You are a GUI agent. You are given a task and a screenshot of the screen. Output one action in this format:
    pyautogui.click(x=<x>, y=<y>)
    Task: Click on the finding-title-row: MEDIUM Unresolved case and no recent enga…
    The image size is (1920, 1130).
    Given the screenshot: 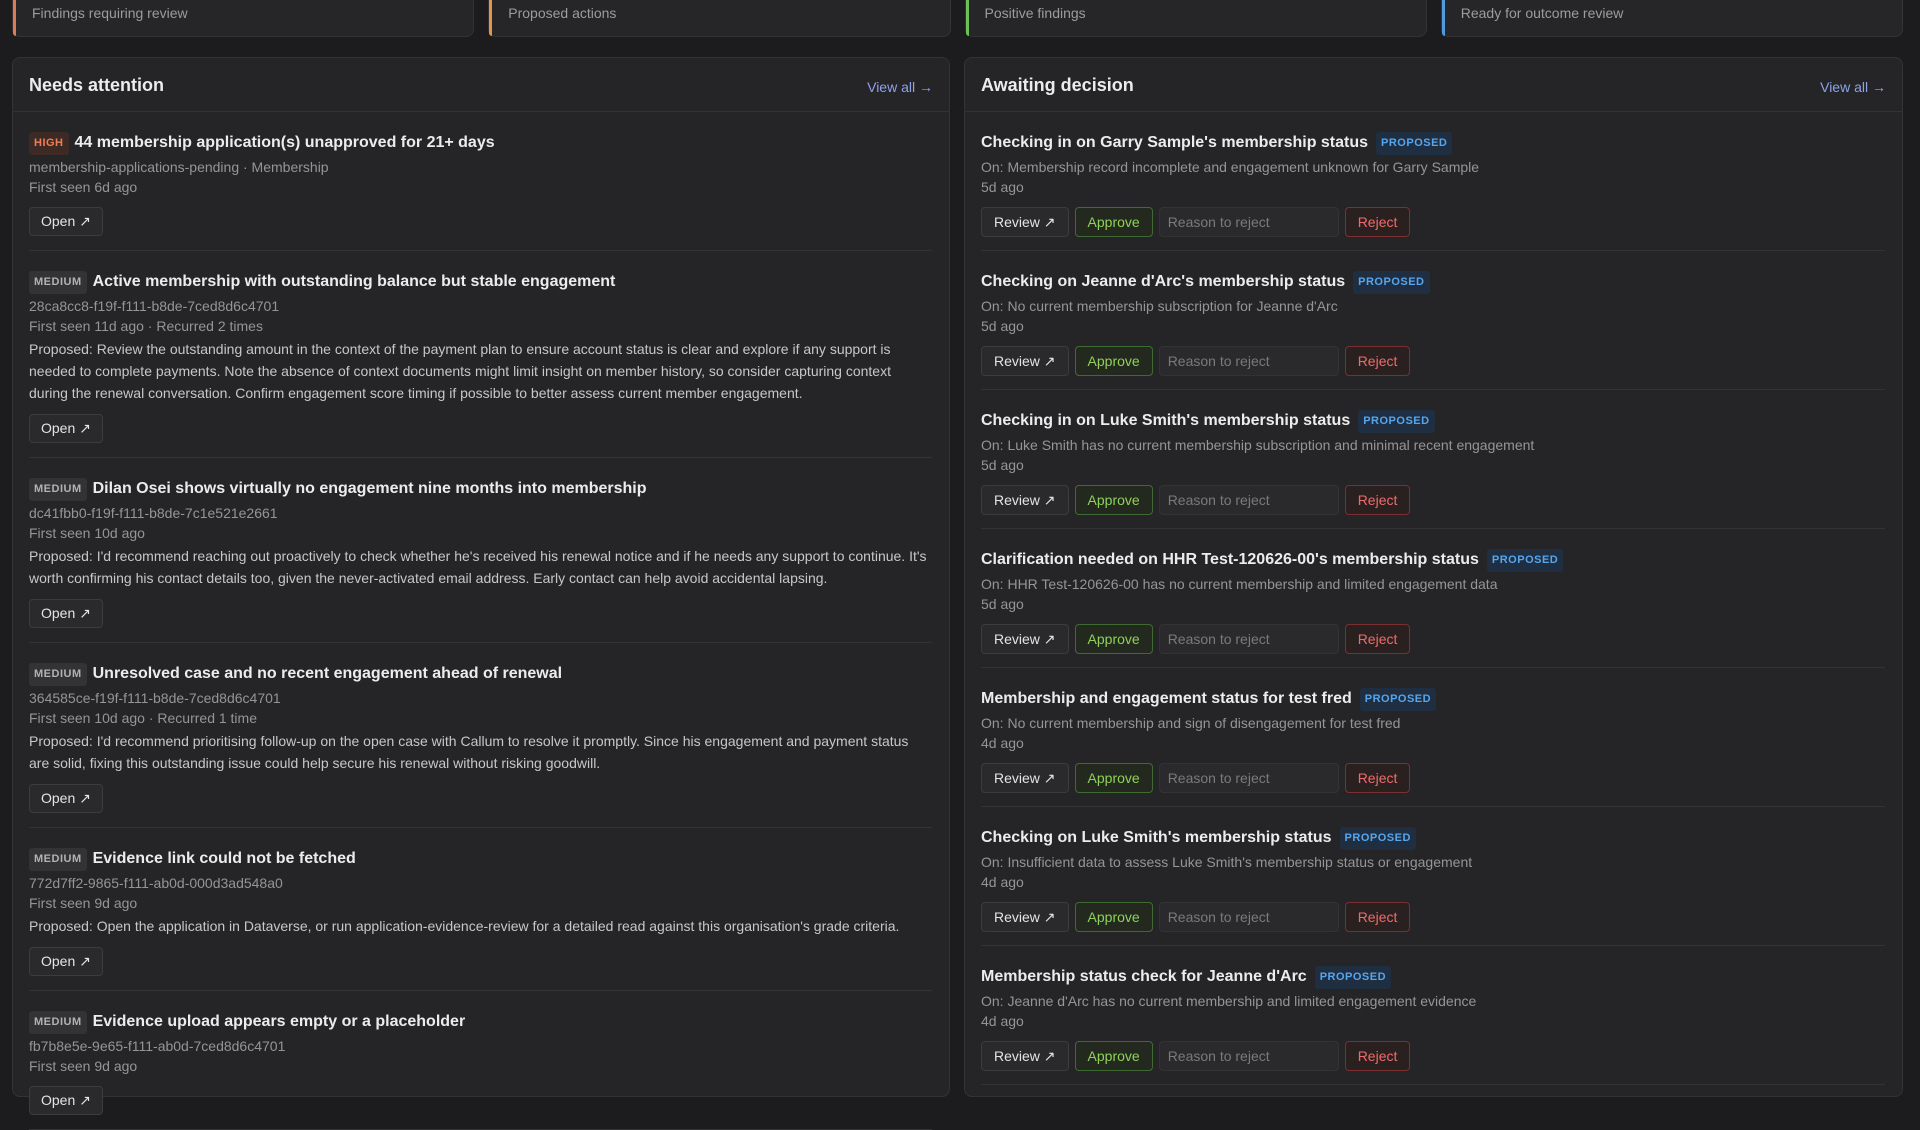 What is the action you would take?
    pyautogui.click(x=480, y=674)
    